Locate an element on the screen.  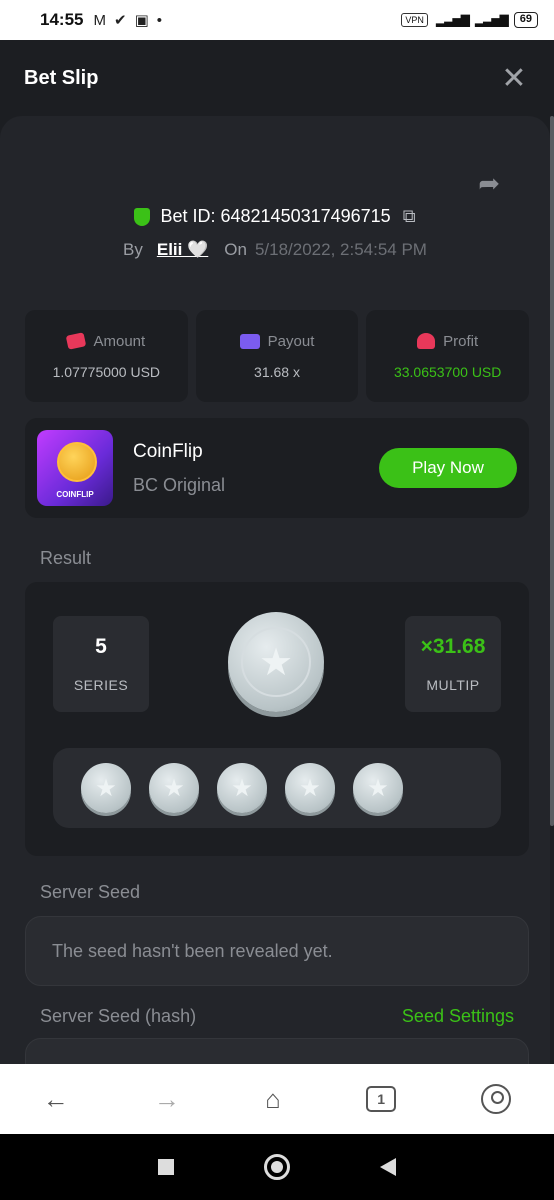
battery-icon: 69 is located at coordinates (525, 20).